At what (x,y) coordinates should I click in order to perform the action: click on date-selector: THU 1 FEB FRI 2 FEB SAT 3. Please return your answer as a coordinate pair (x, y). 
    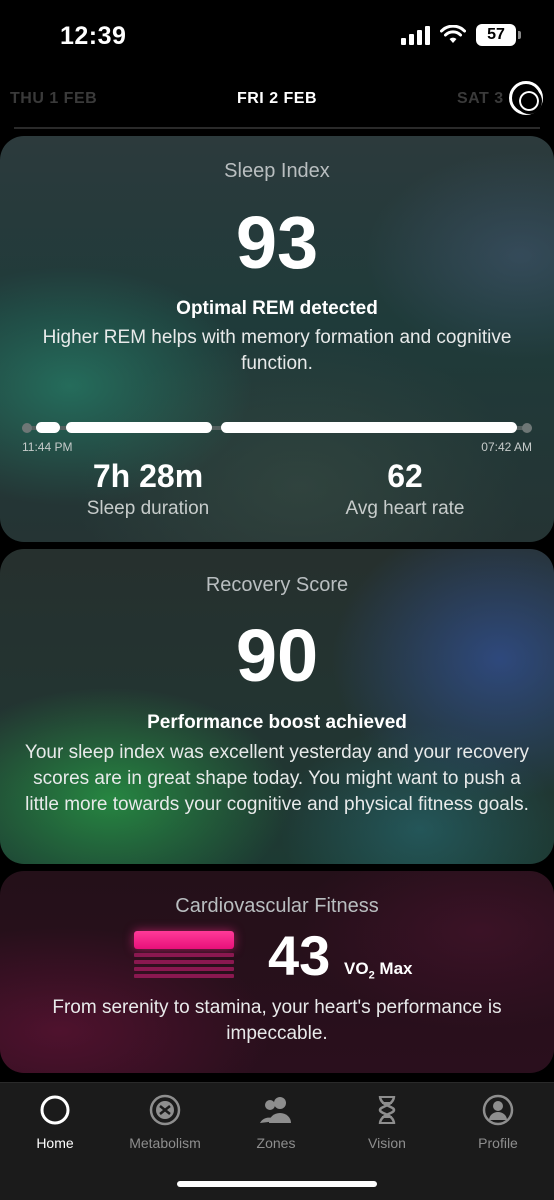
    Looking at the image, I should click on (277, 100).